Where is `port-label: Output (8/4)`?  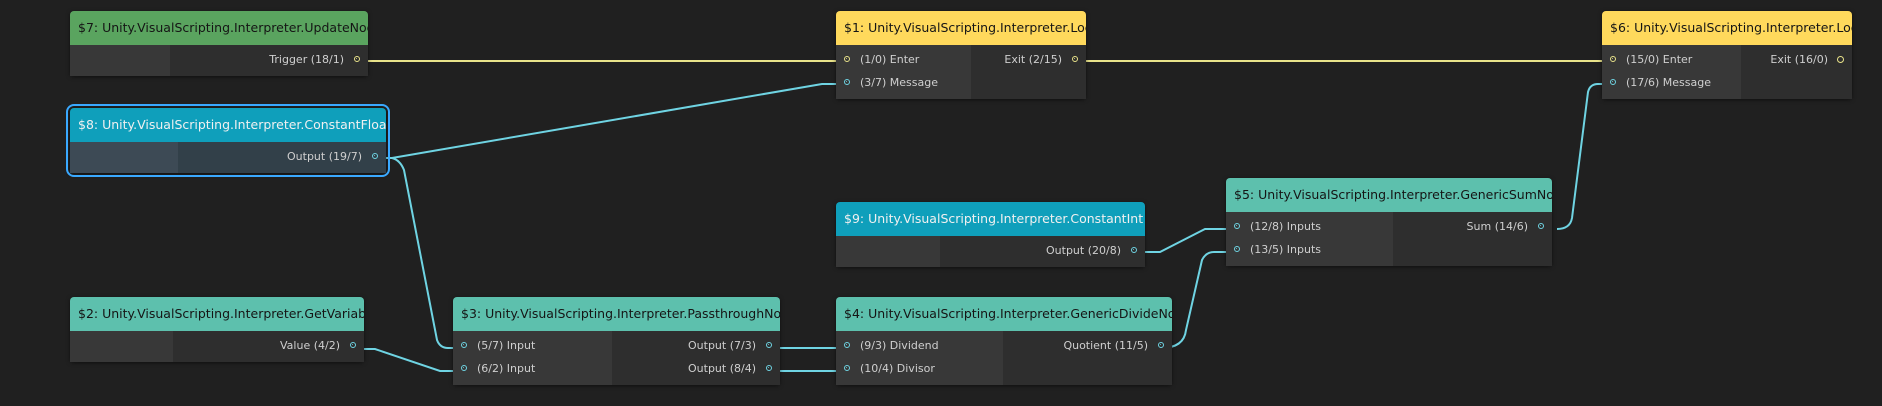 port-label: Output (8/4) is located at coordinates (722, 368).